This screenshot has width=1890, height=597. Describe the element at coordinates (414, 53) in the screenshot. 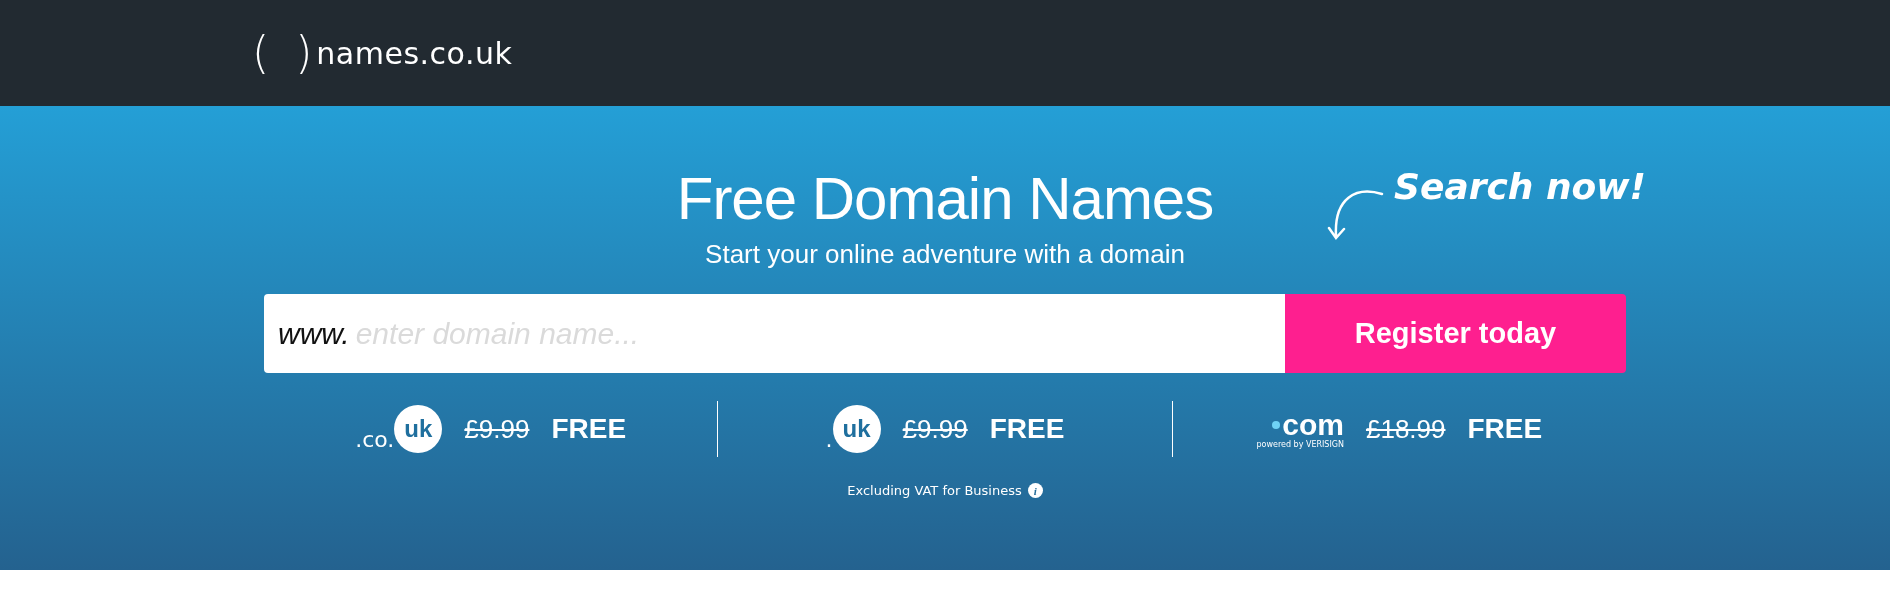

I see `logo-text: names.co.uk` at that location.